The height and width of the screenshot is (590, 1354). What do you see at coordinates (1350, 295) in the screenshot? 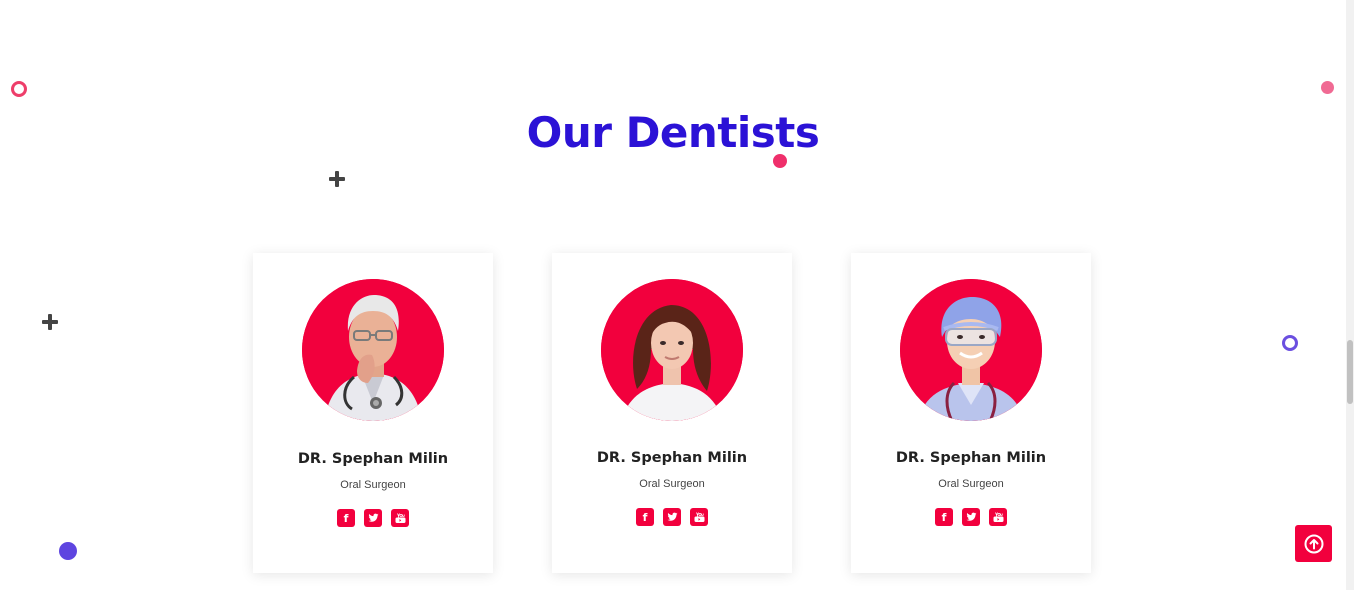
I see `page-scrollbar` at bounding box center [1350, 295].